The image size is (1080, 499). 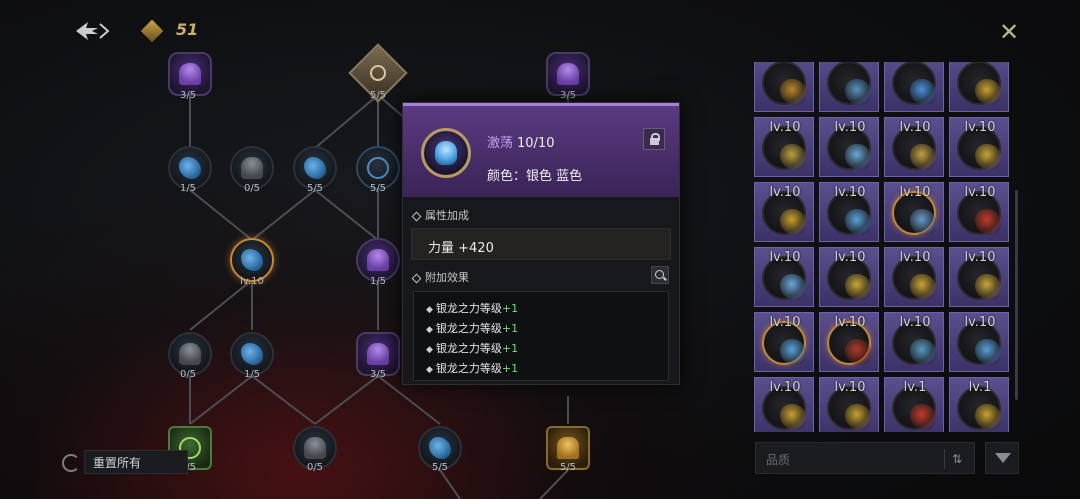 What do you see at coordinates (1016, 295) in the screenshot?
I see `inventory-scrollbar` at bounding box center [1016, 295].